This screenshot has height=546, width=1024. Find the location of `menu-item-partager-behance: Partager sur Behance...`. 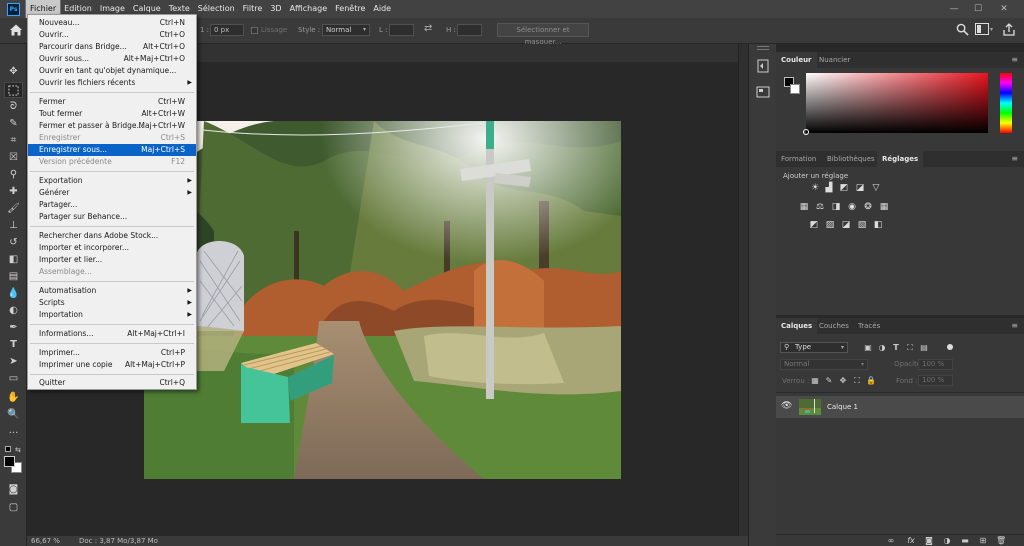

menu-item-partager-behance: Partager sur Behance... is located at coordinates (112, 217).